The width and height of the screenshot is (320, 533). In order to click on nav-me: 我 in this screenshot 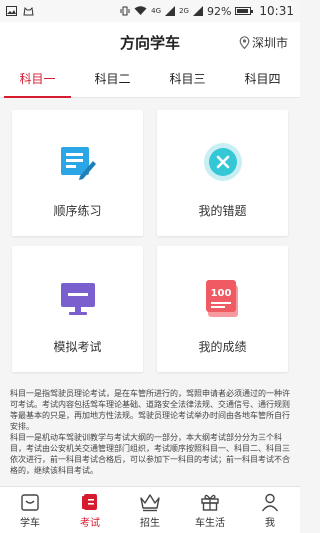, I will do `click(270, 510)`.